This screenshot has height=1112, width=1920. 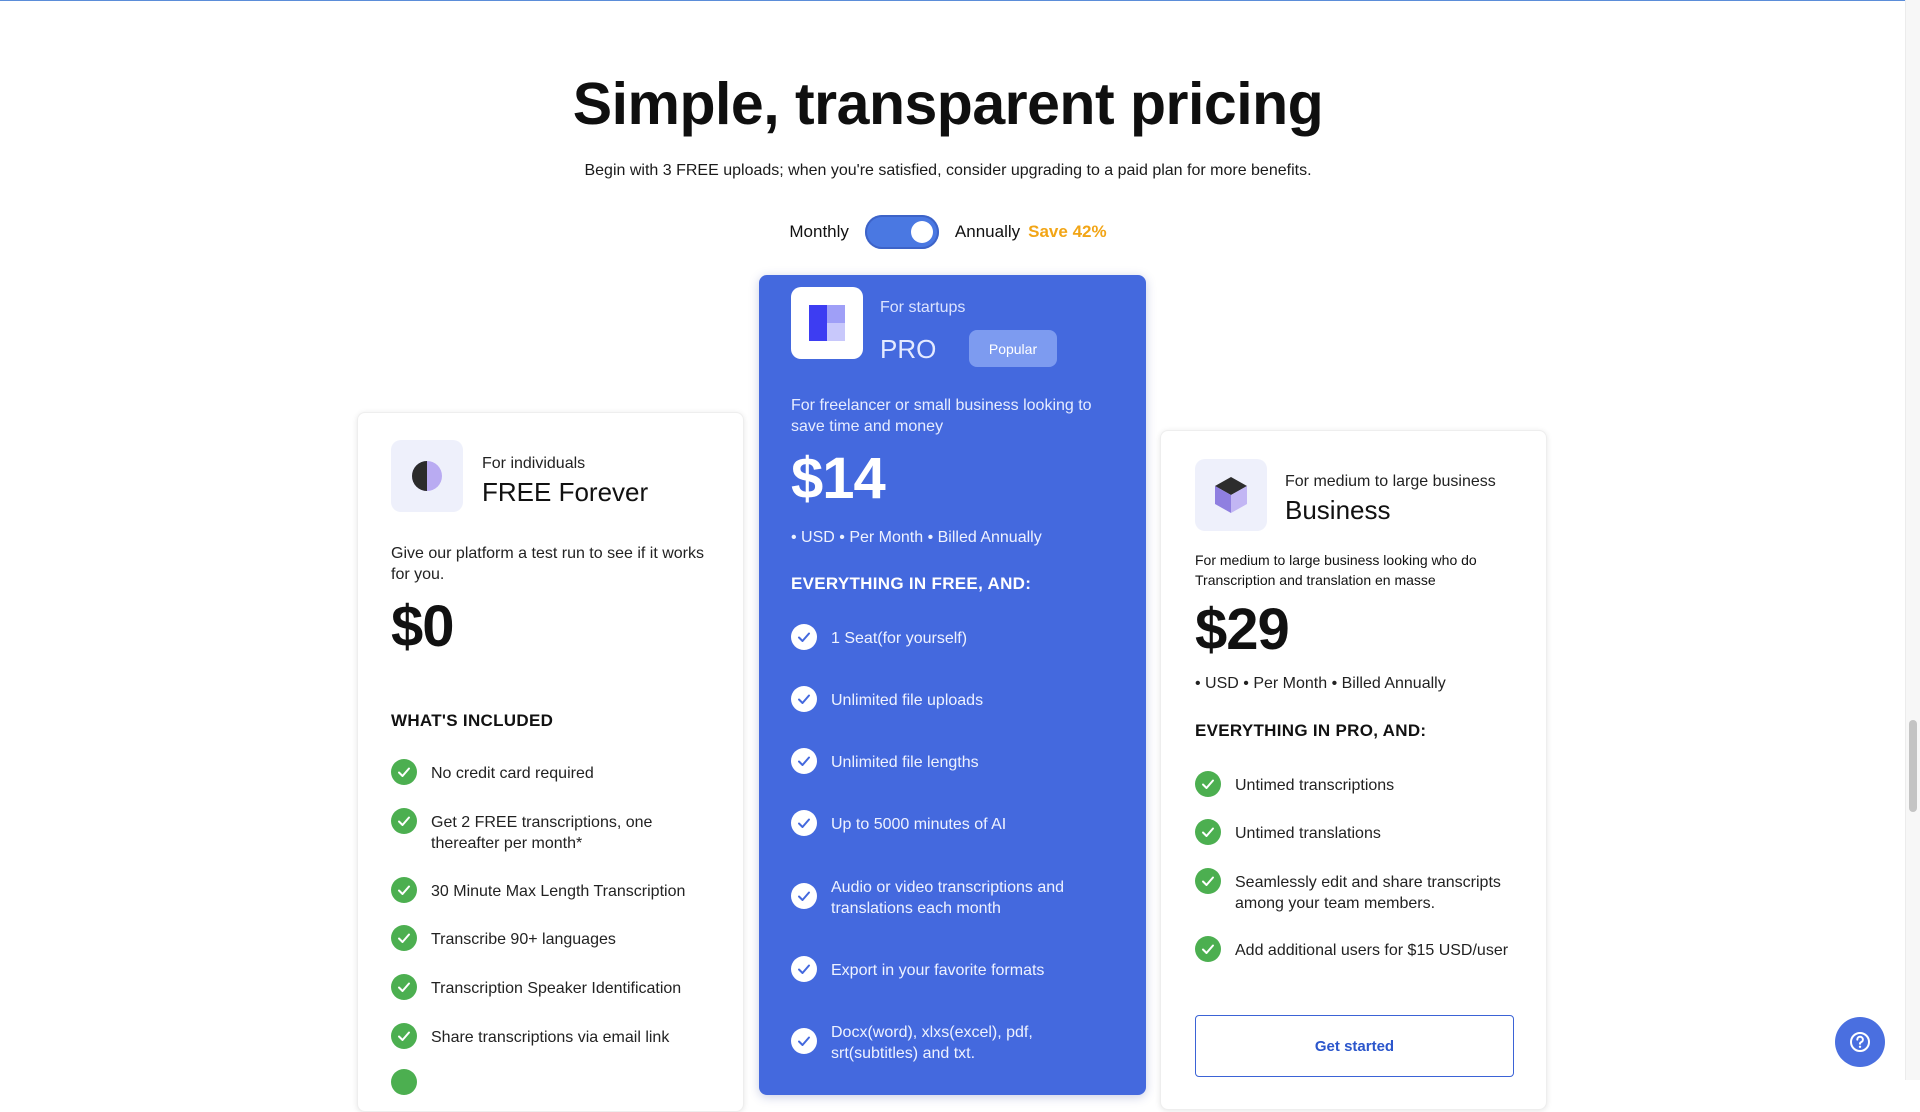 What do you see at coordinates (938, 970) in the screenshot?
I see `feature-text: Export in your favorite formats` at bounding box center [938, 970].